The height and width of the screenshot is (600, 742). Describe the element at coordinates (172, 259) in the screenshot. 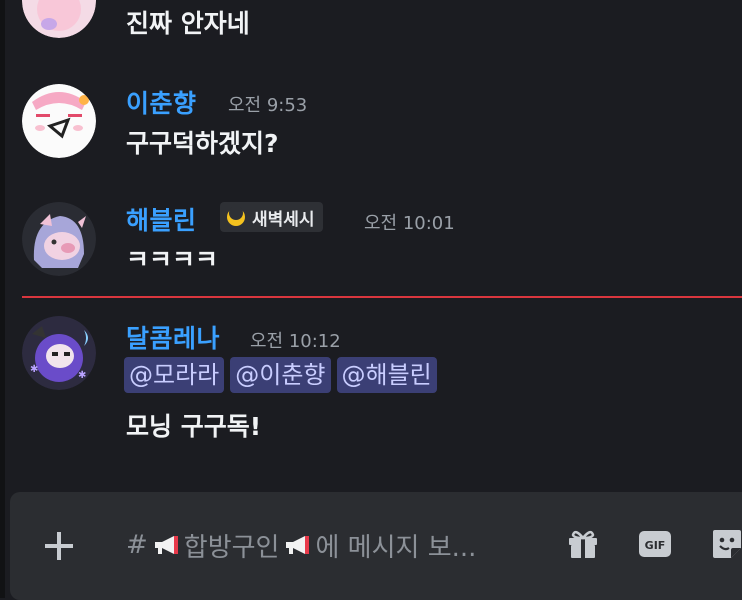

I see `message-text: ㅋㅋㅋㅋ` at that location.